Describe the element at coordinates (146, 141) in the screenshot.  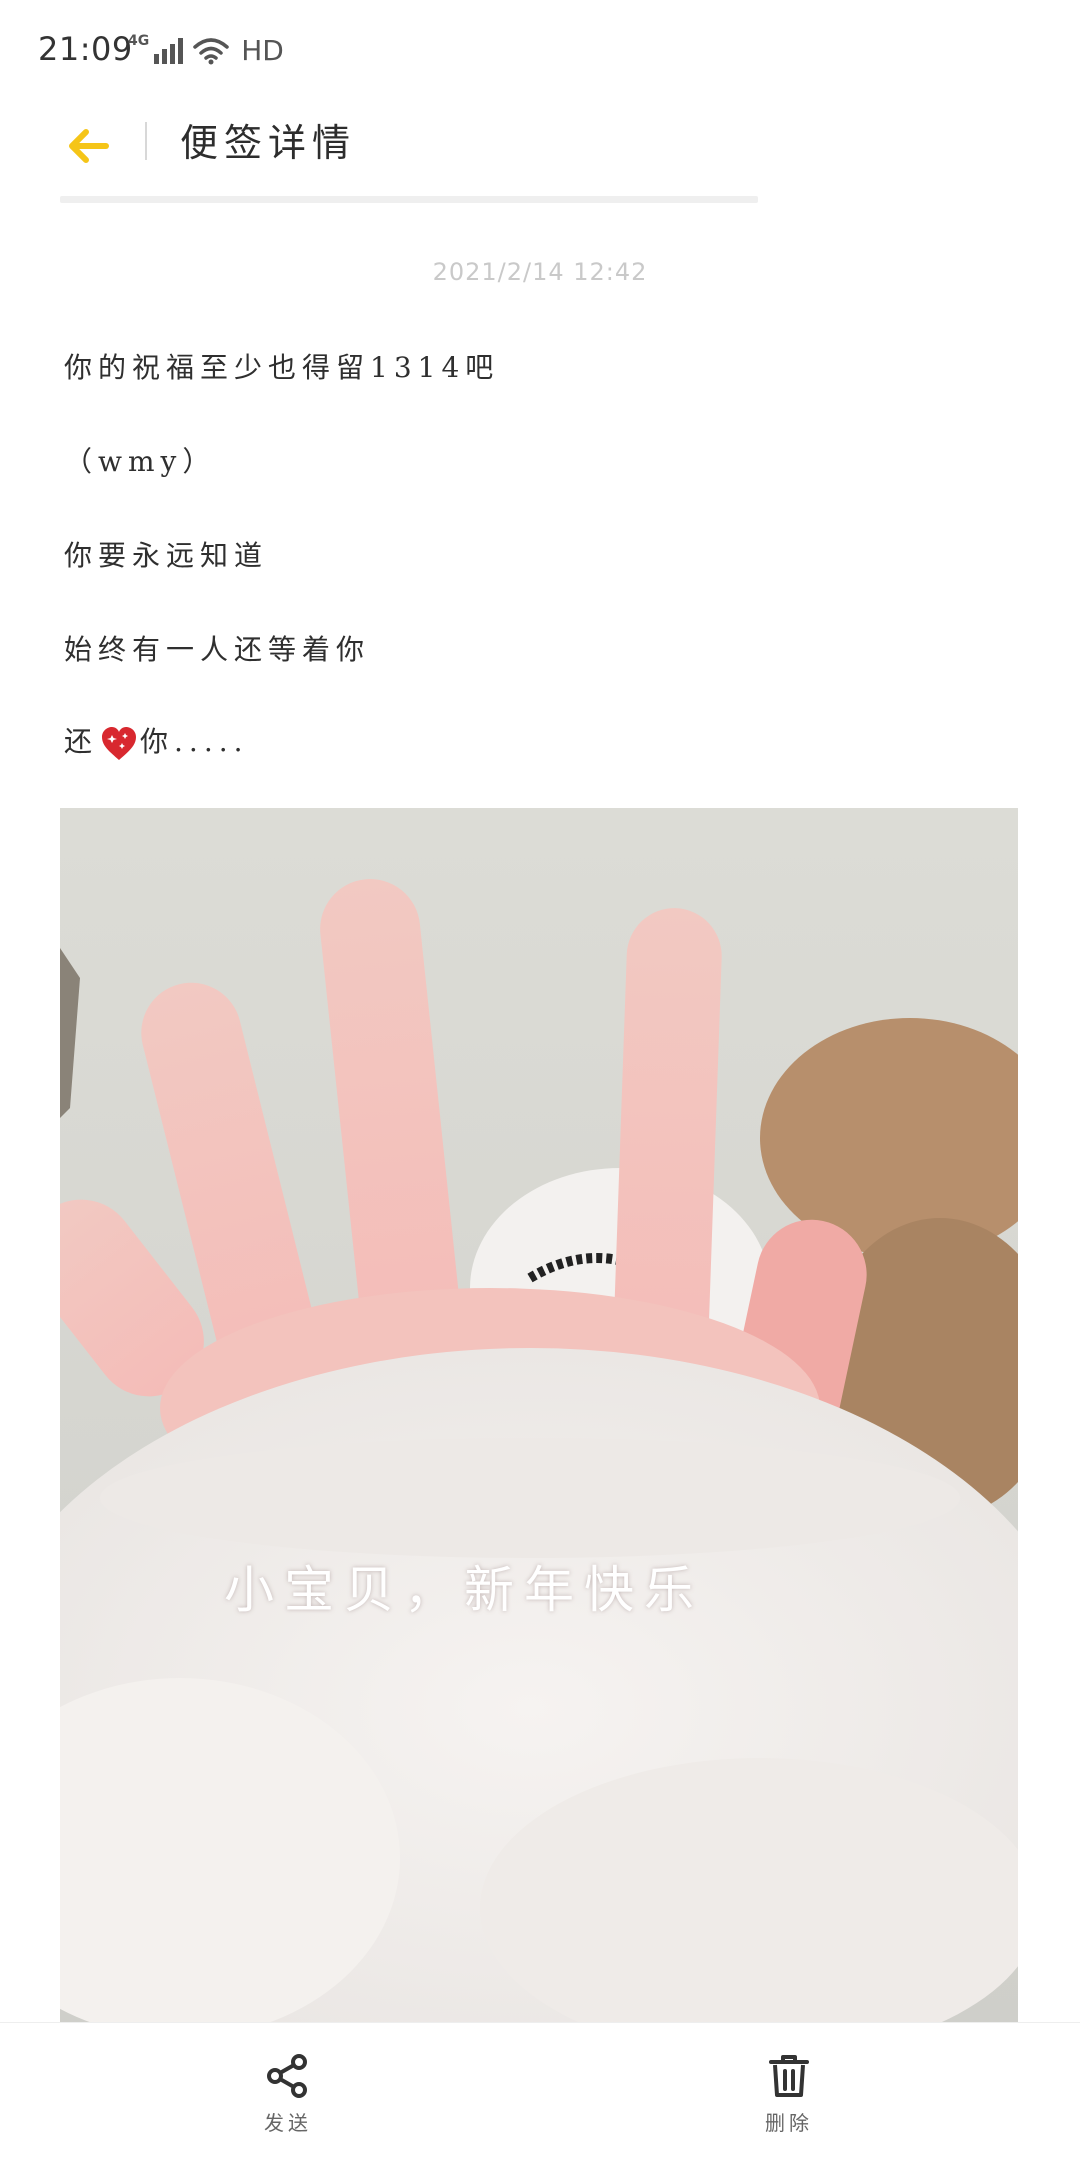
I see `header-divider` at that location.